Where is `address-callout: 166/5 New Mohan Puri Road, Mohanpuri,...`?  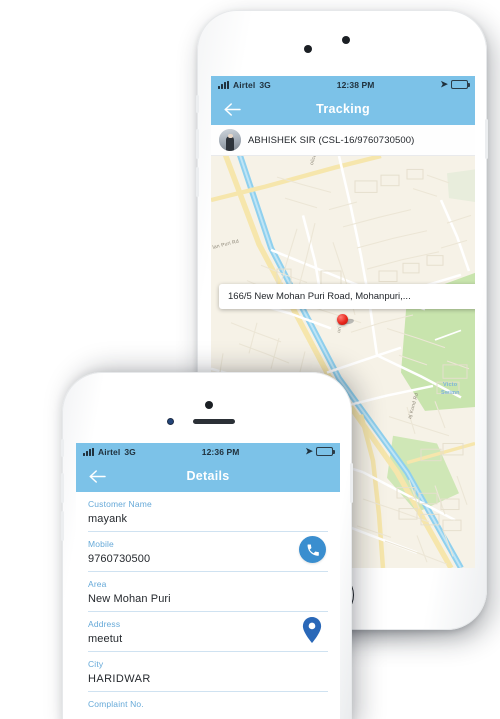
address-callout: 166/5 New Mohan Puri Road, Mohanpuri,... is located at coordinates (347, 296).